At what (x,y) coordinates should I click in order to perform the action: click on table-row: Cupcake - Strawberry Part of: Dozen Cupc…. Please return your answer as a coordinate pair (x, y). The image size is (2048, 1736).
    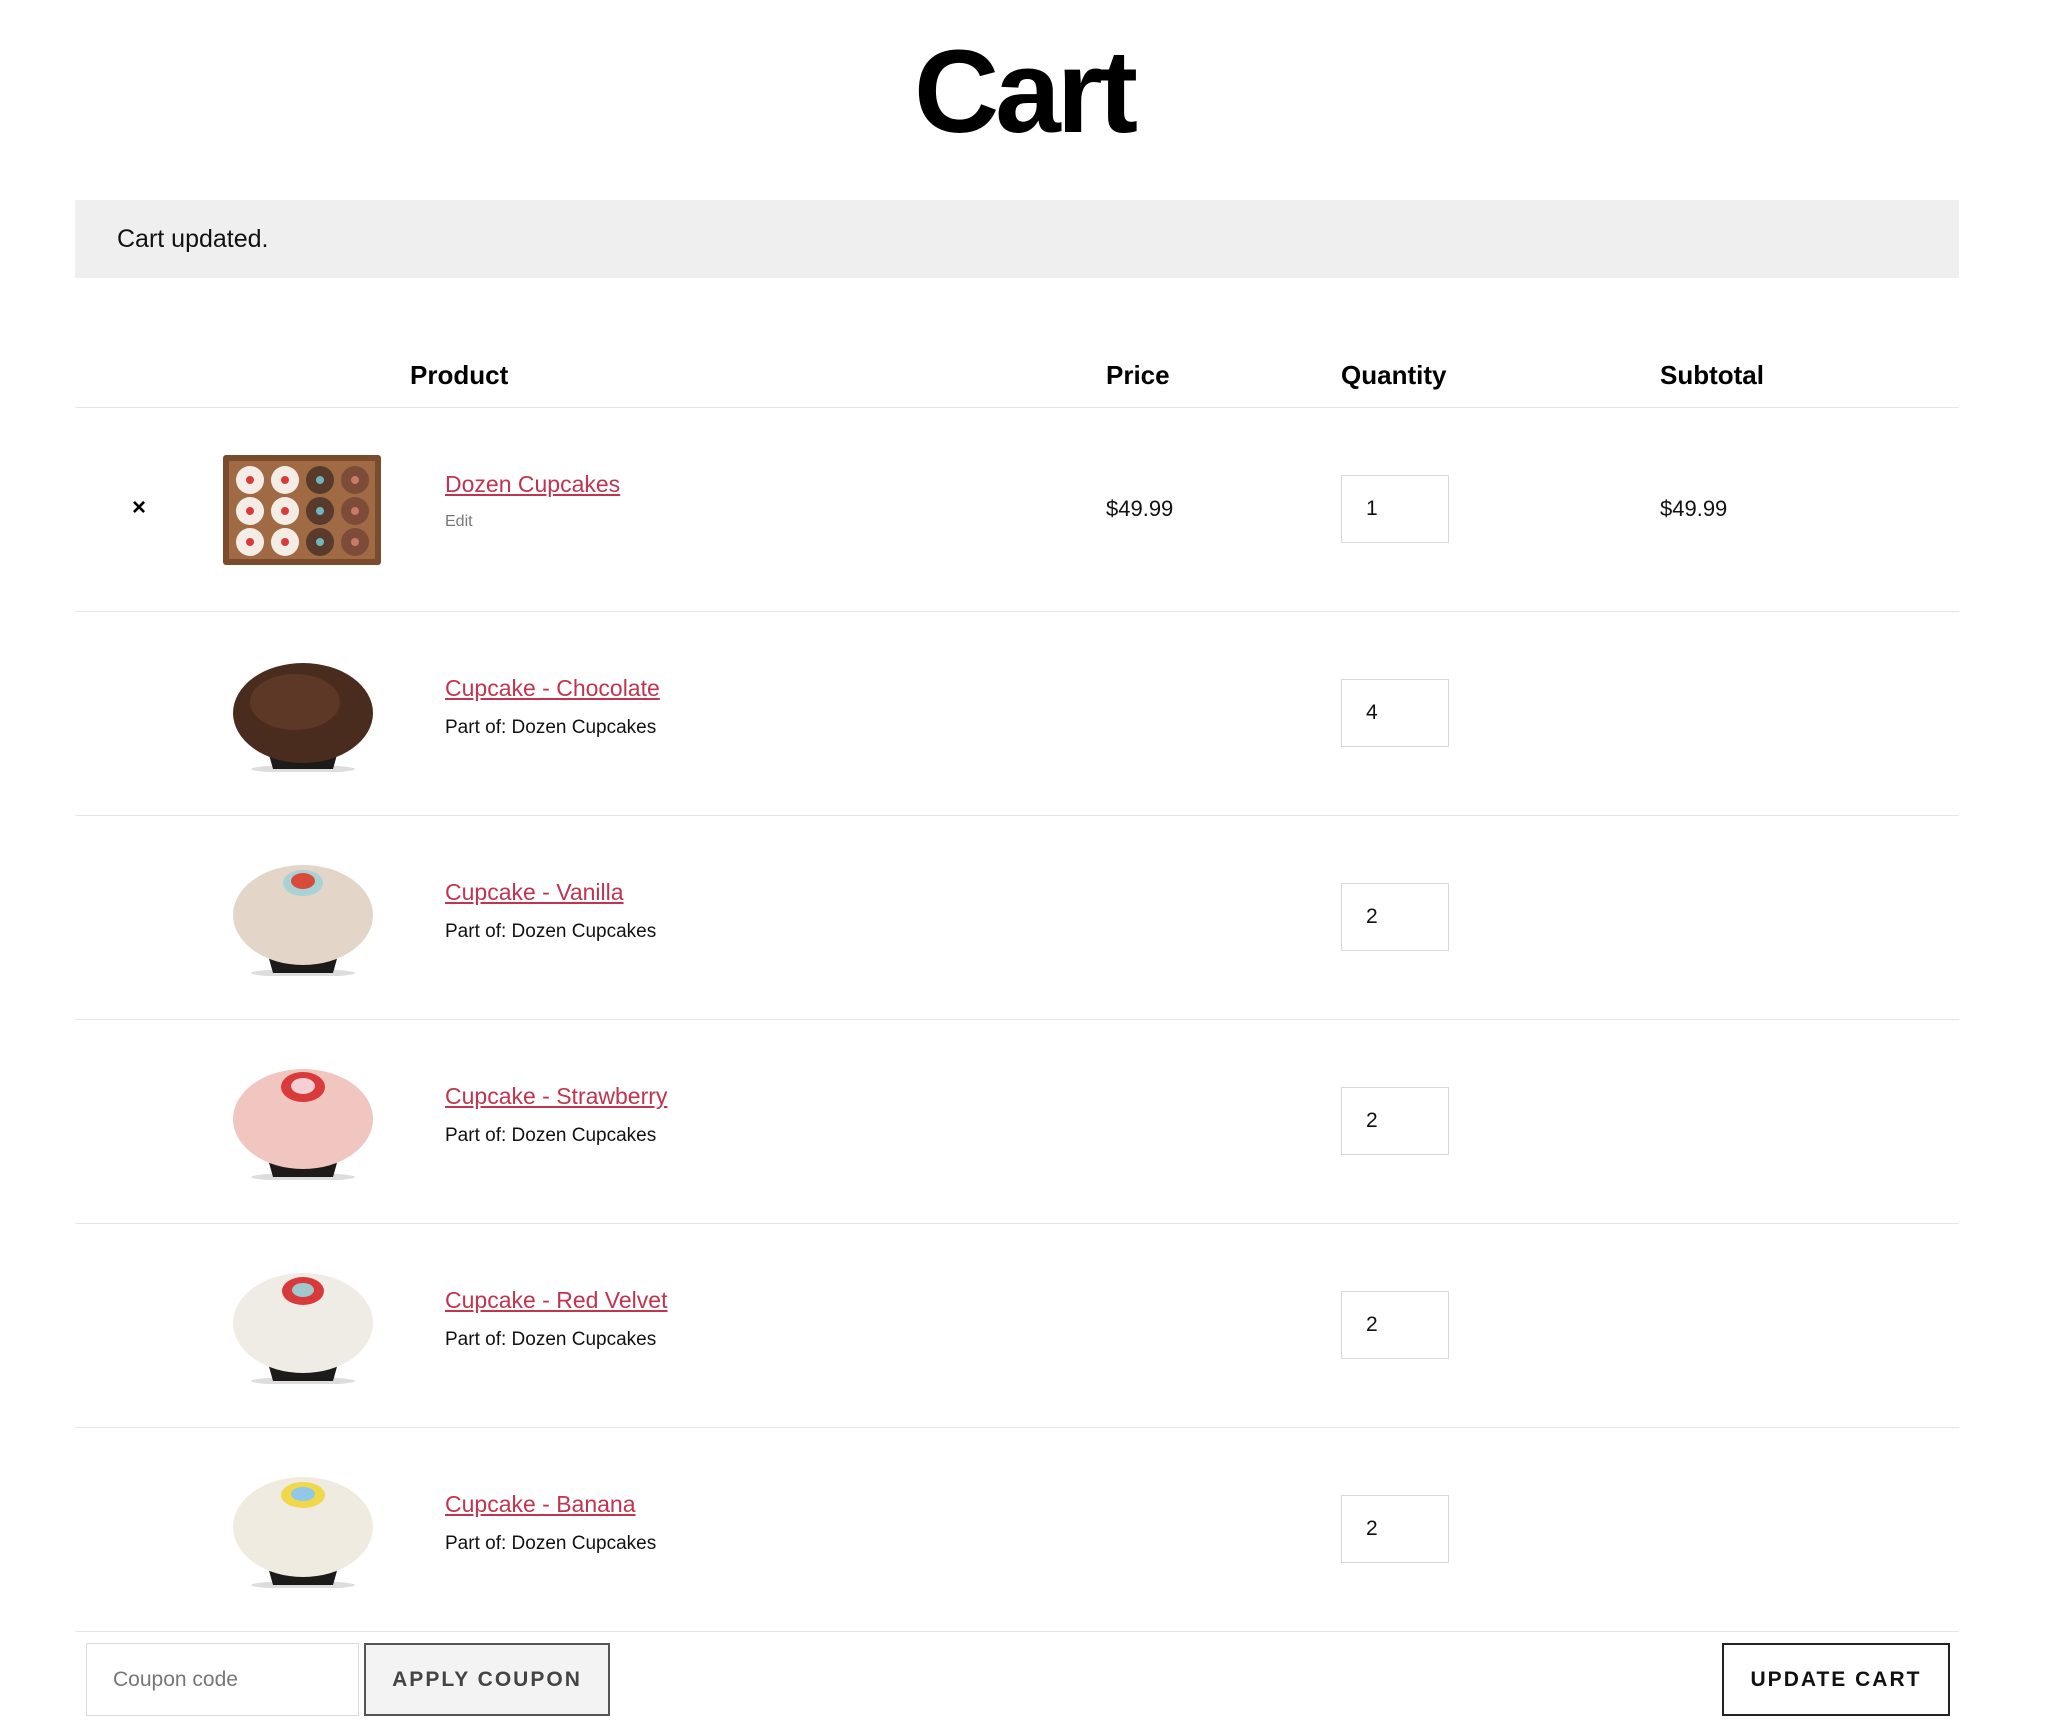
    Looking at the image, I should click on (1017, 1122).